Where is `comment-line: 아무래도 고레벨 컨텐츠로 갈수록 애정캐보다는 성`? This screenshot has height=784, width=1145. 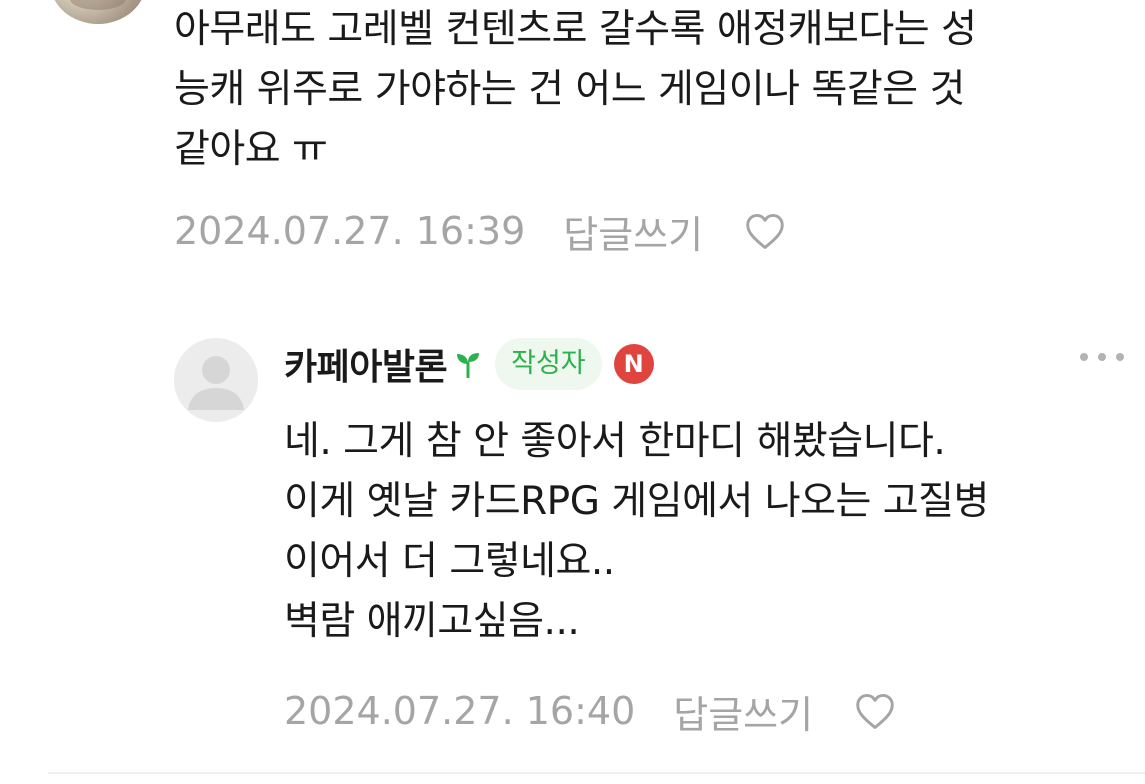 comment-line: 아무래도 고레벨 컨텐츠로 갈수록 애정캐보다는 성 is located at coordinates (575, 29).